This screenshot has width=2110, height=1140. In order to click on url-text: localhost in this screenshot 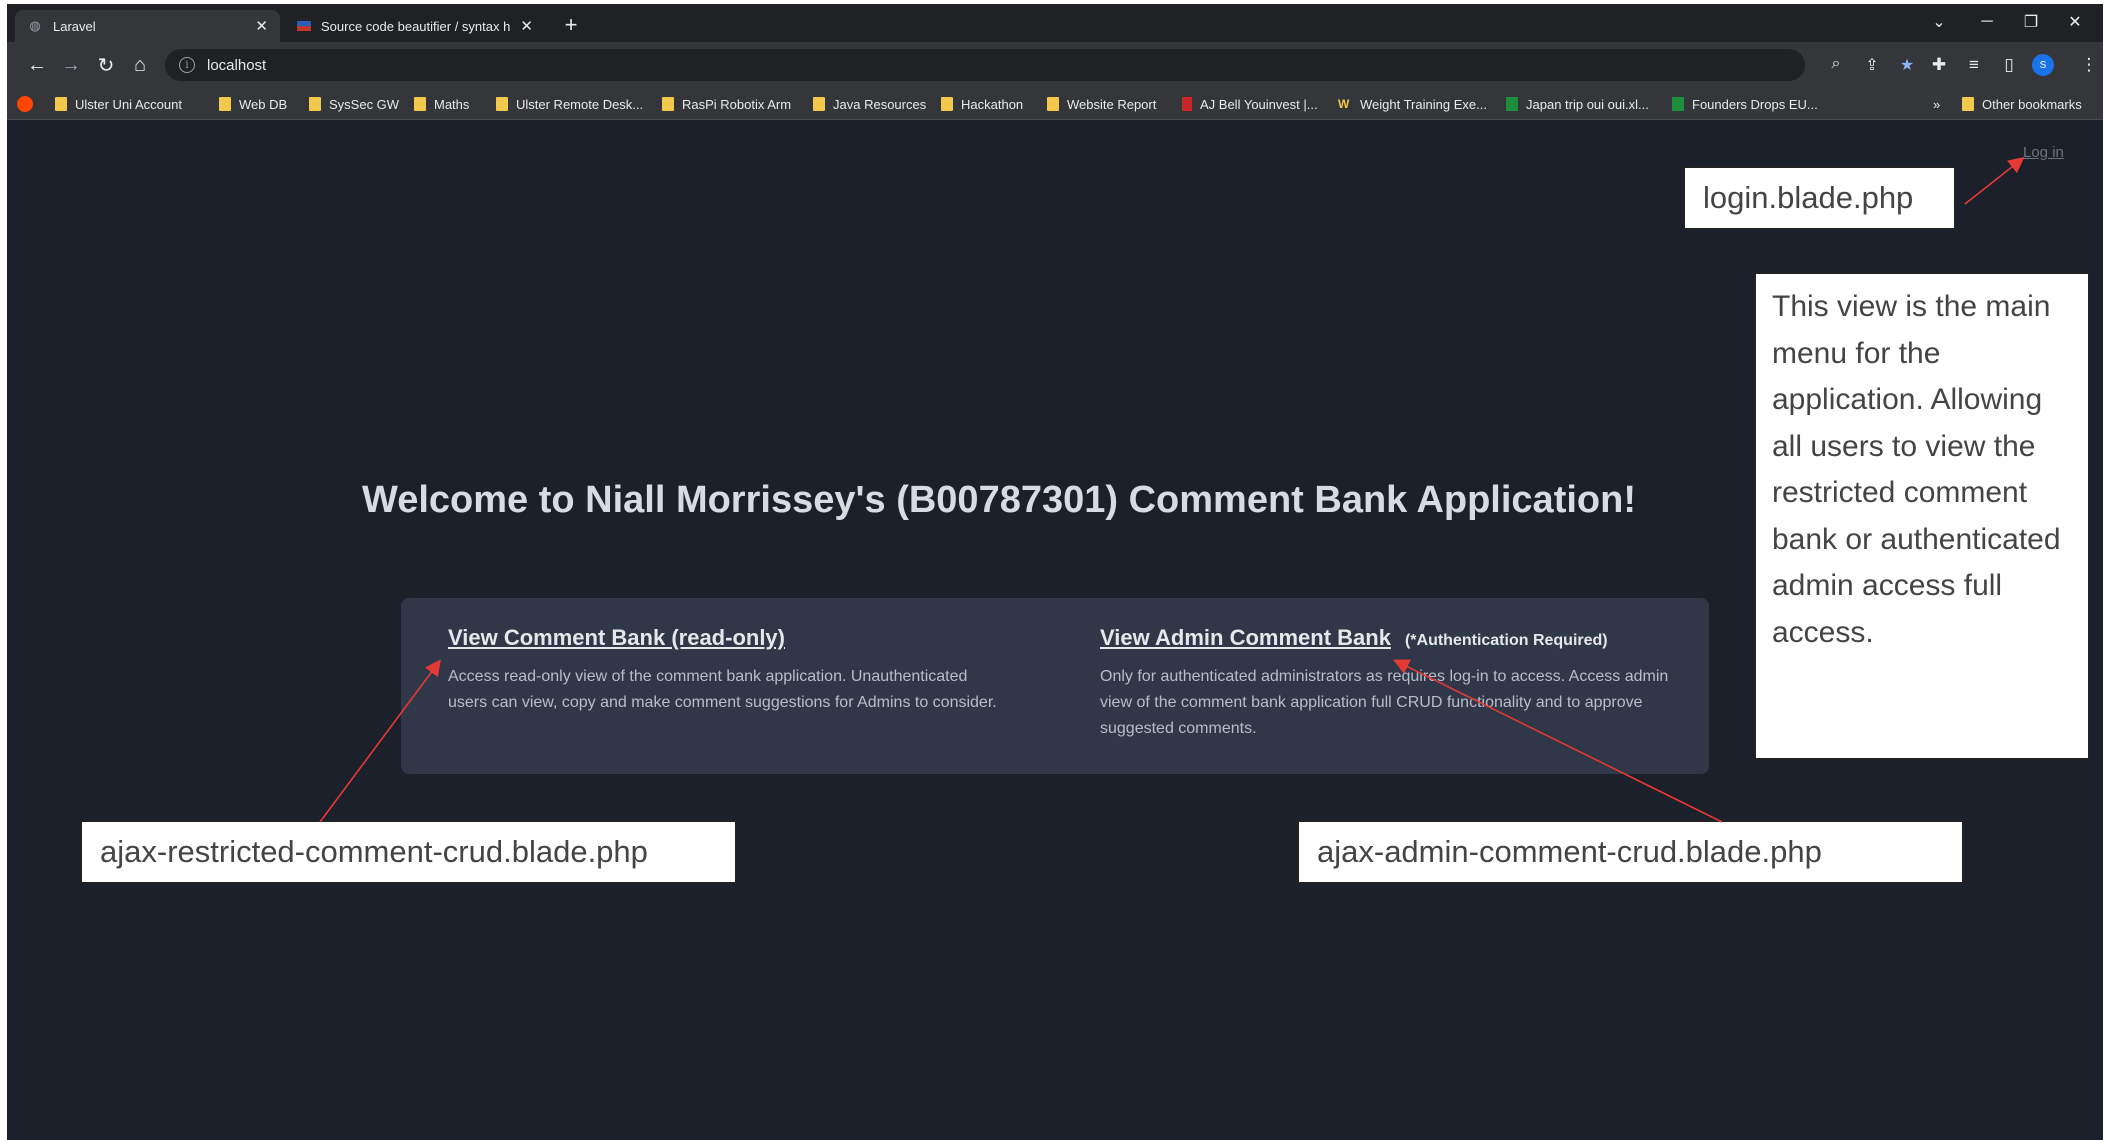, I will do `click(237, 65)`.